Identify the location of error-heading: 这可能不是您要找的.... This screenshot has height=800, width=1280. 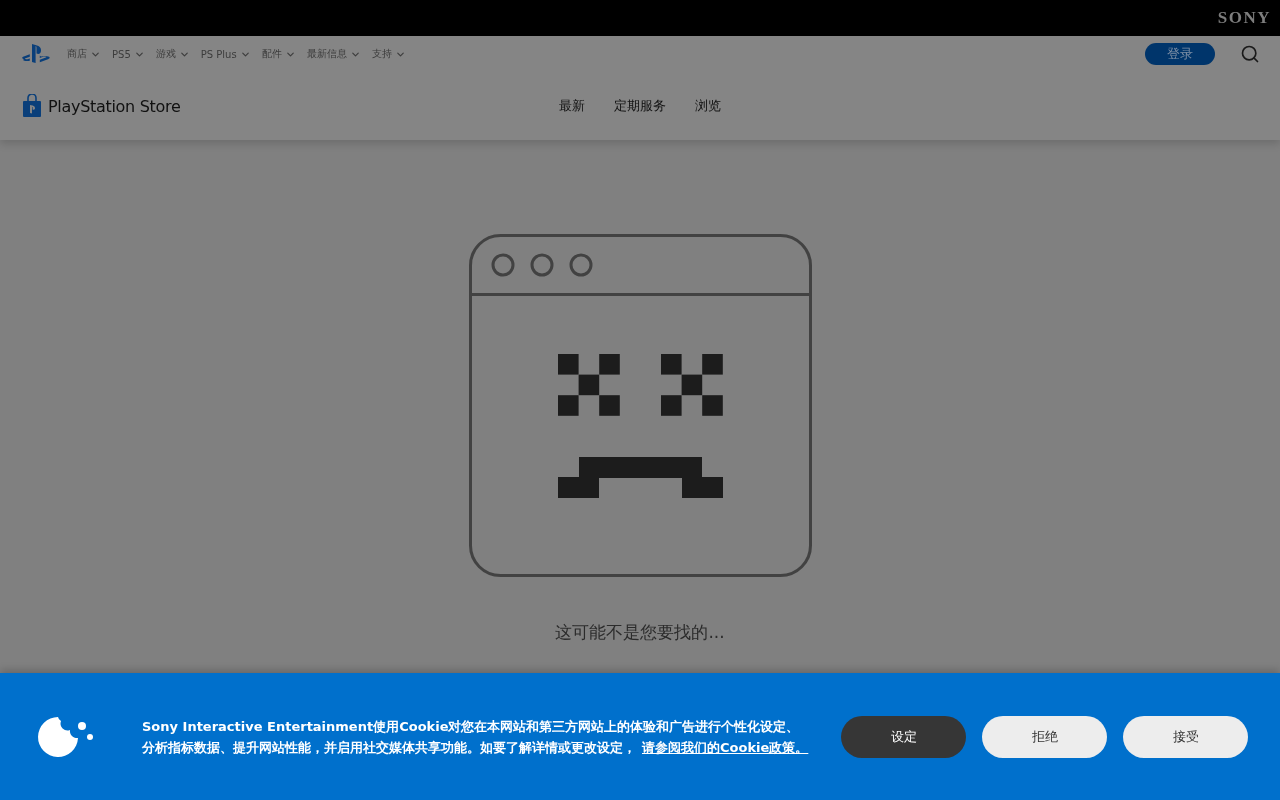
(640, 632).